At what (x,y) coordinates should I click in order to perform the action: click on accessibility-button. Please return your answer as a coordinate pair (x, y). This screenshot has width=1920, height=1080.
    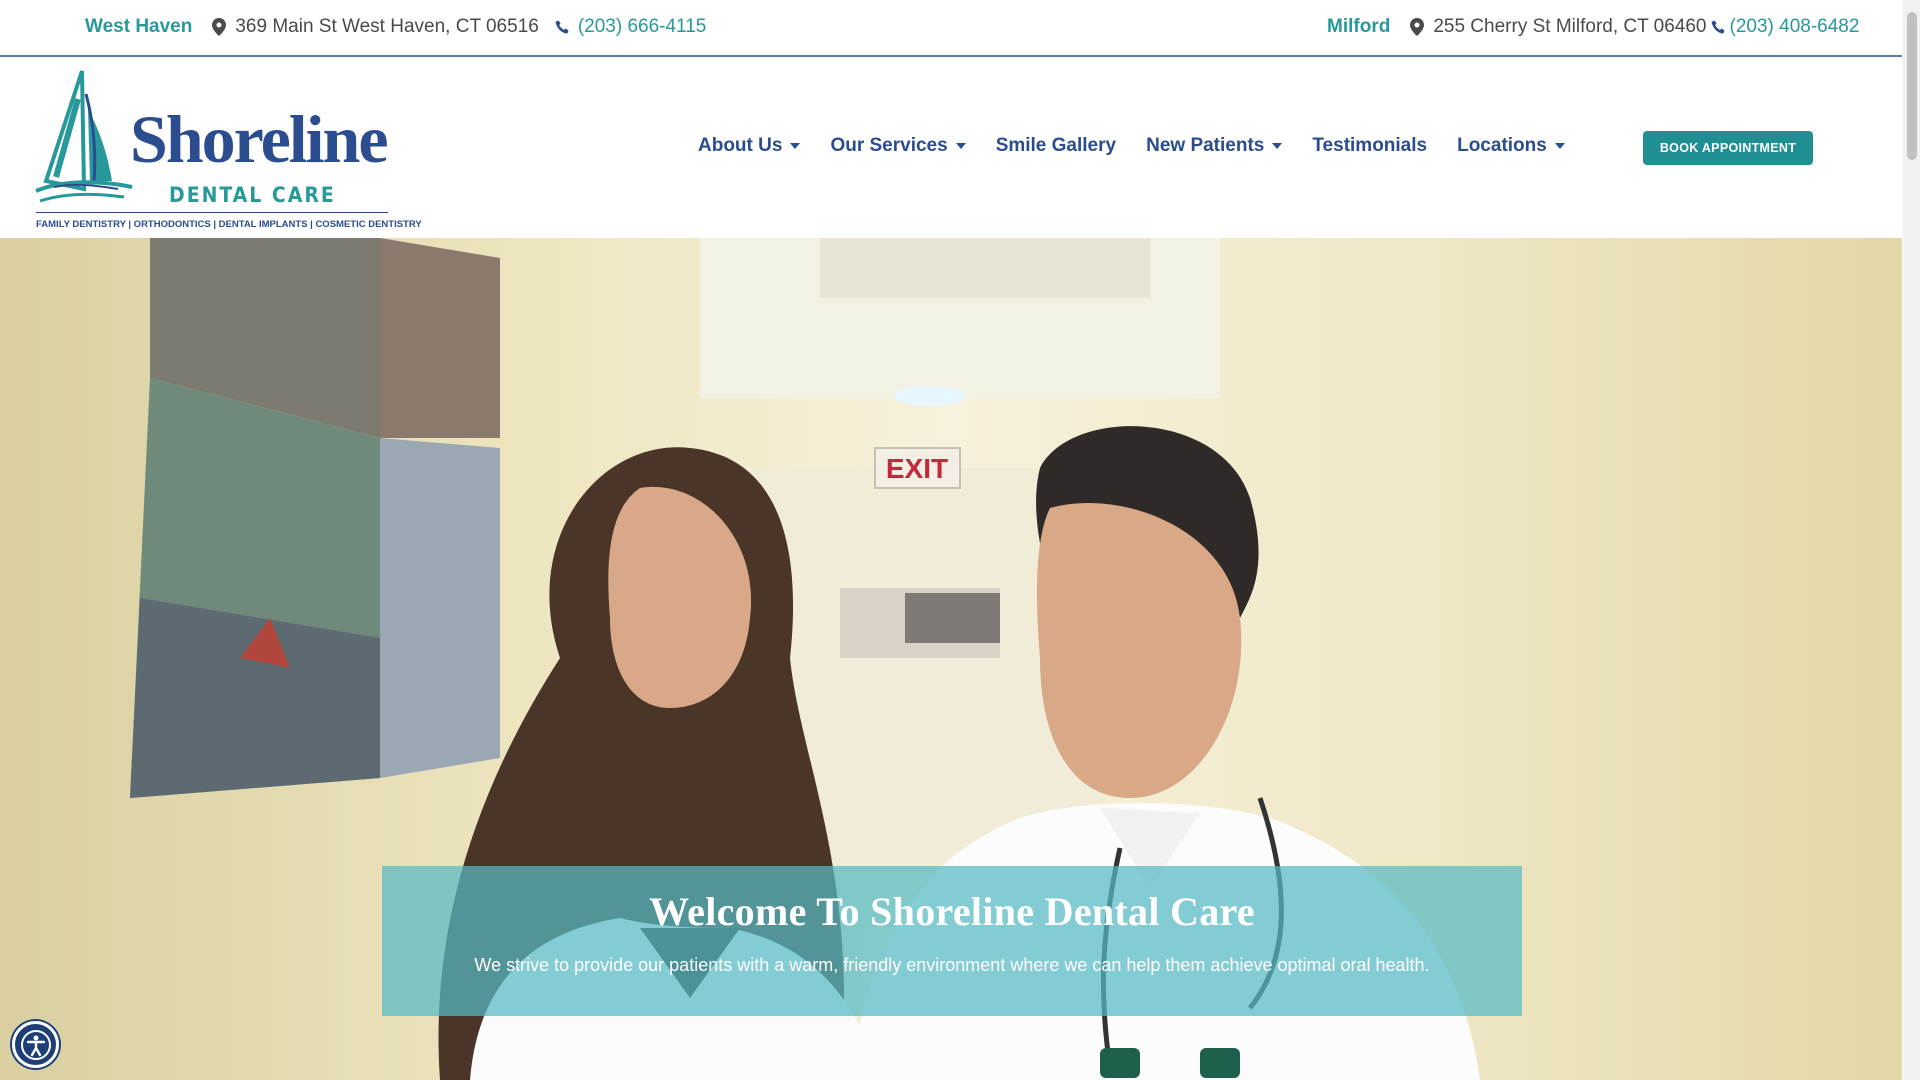
    Looking at the image, I should click on (35, 1044).